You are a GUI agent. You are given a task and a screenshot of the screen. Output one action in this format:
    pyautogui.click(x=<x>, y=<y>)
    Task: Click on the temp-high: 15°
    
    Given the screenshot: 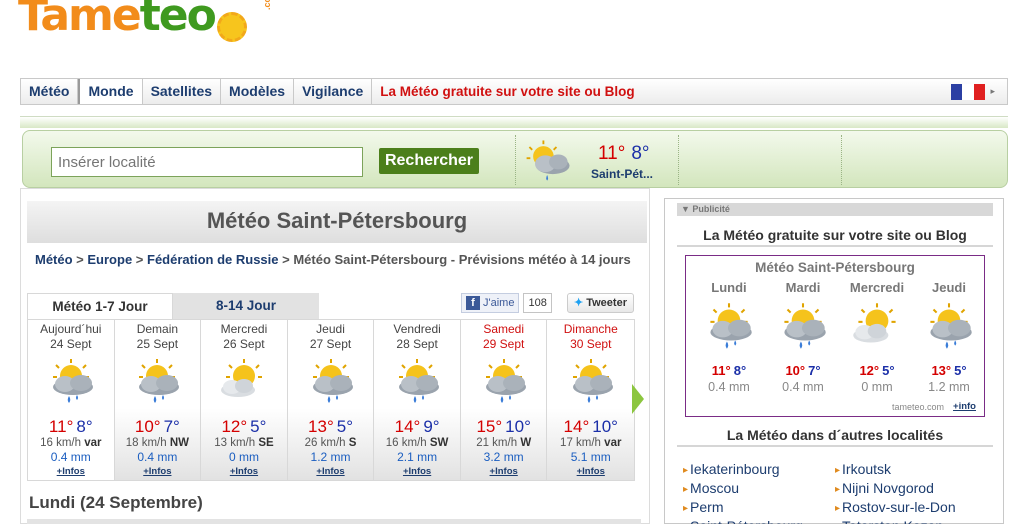 What is the action you would take?
    pyautogui.click(x=489, y=426)
    